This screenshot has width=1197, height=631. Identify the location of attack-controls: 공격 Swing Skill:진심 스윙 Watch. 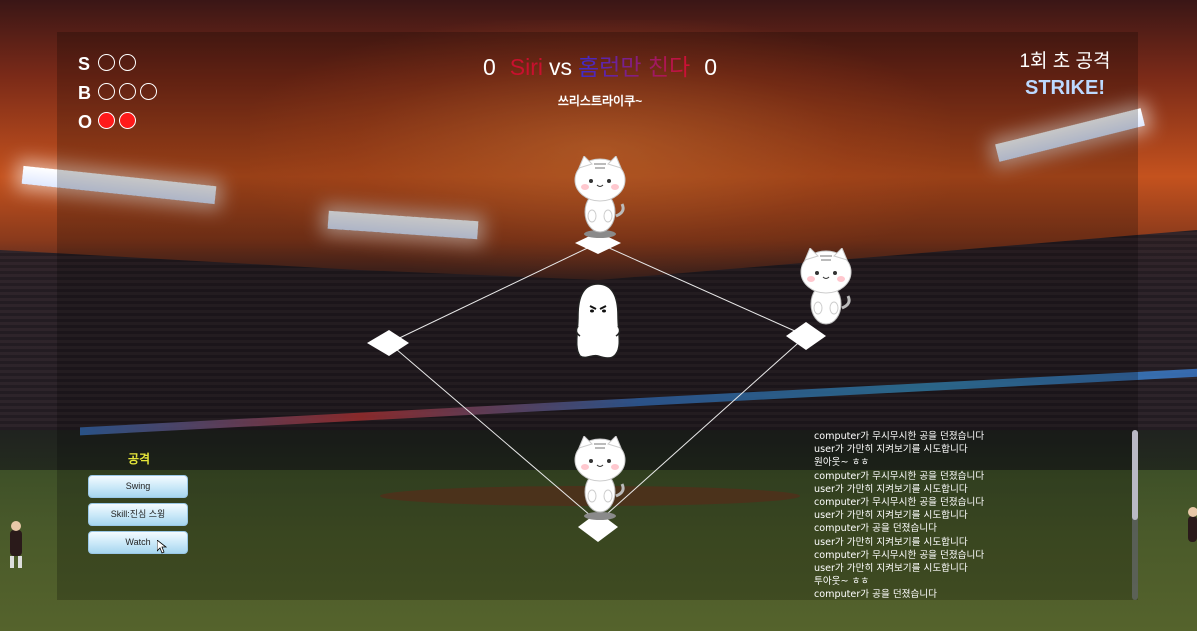
(139, 504).